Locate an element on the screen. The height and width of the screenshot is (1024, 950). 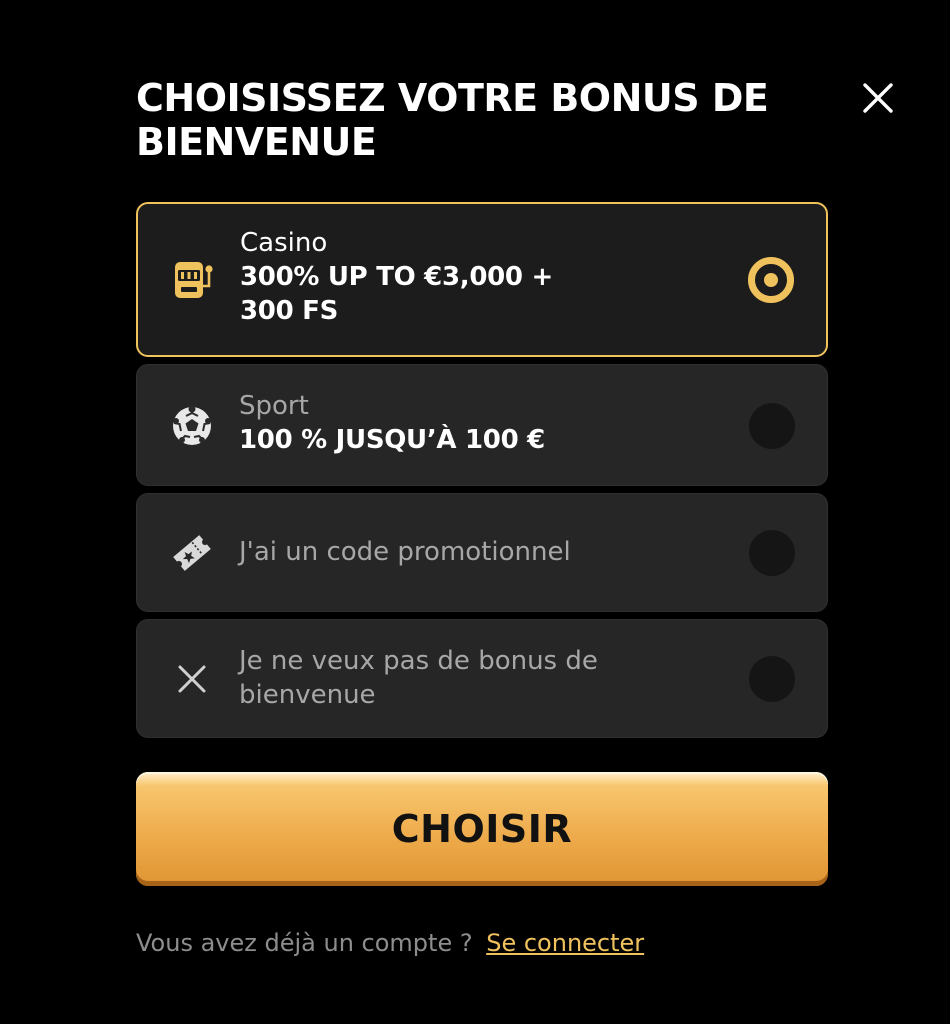
option-label: Casino is located at coordinates (284, 243).